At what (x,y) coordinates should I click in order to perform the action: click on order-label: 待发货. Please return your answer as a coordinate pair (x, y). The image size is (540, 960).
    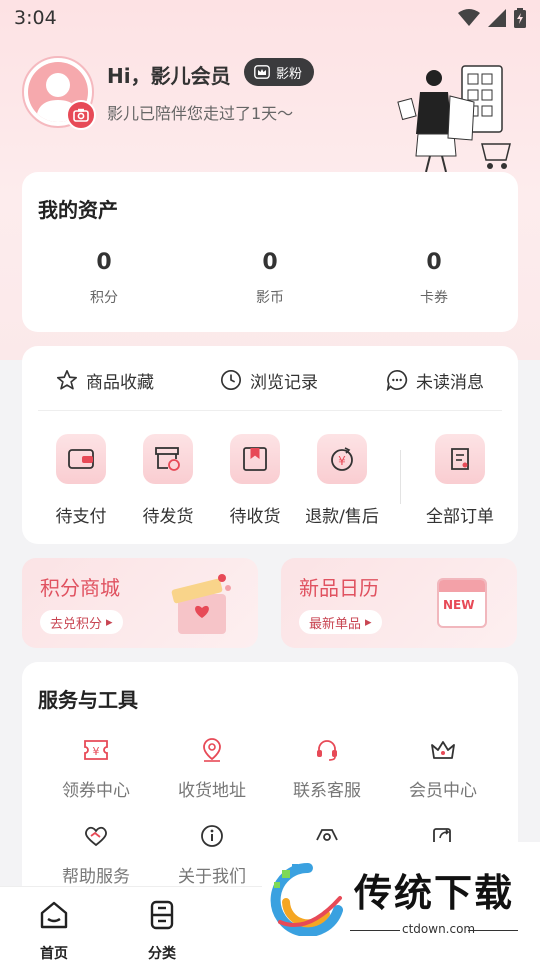
    Looking at the image, I should click on (168, 517).